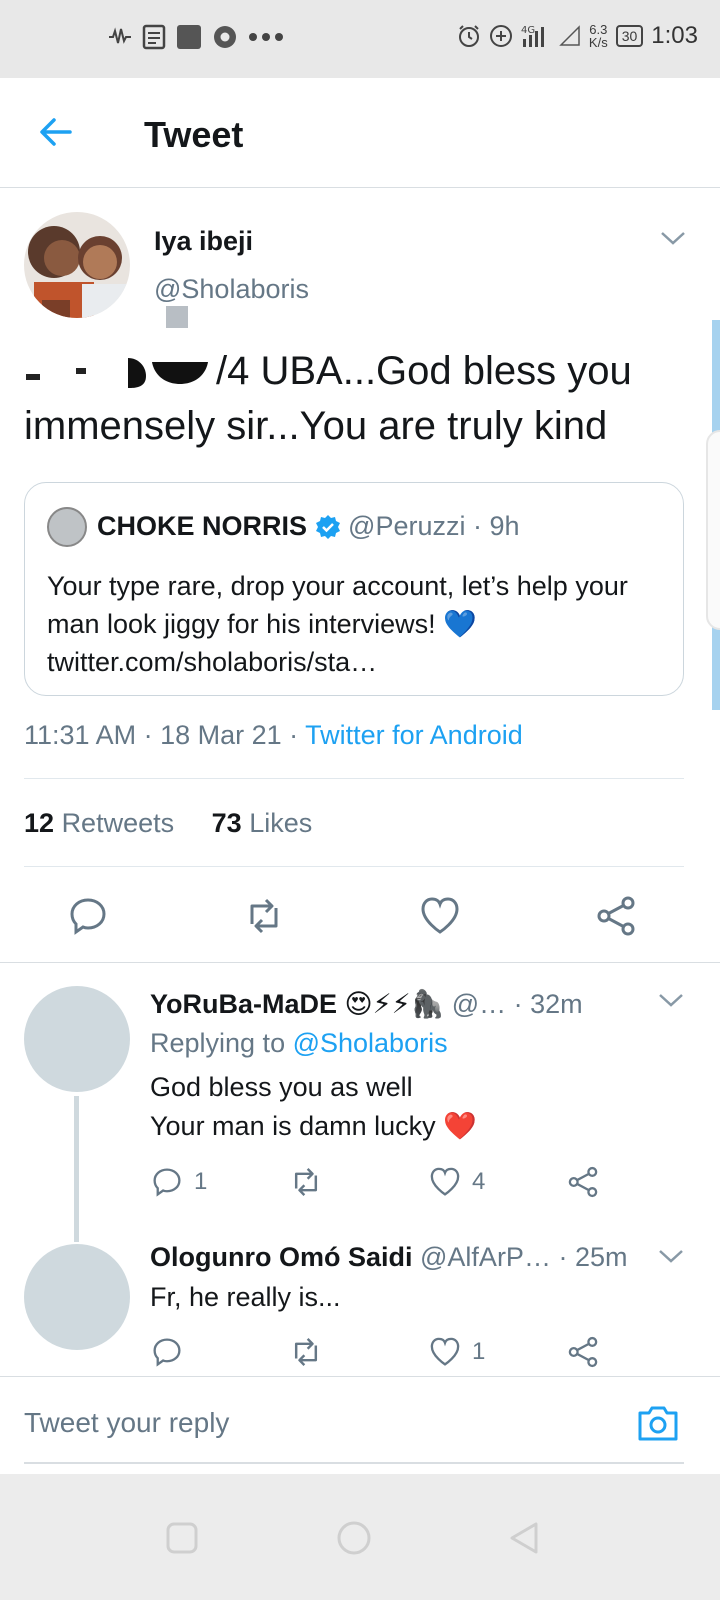 The image size is (720, 1600). Describe the element at coordinates (598, 42) in the screenshot. I see `network-speed-unit: K/s` at that location.